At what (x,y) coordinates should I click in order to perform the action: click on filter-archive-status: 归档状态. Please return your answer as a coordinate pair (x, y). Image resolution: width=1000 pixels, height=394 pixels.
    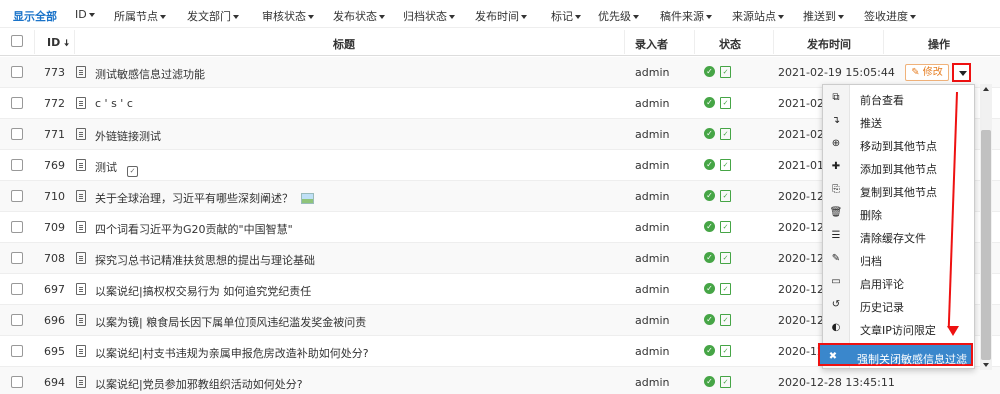
    Looking at the image, I should click on (429, 16).